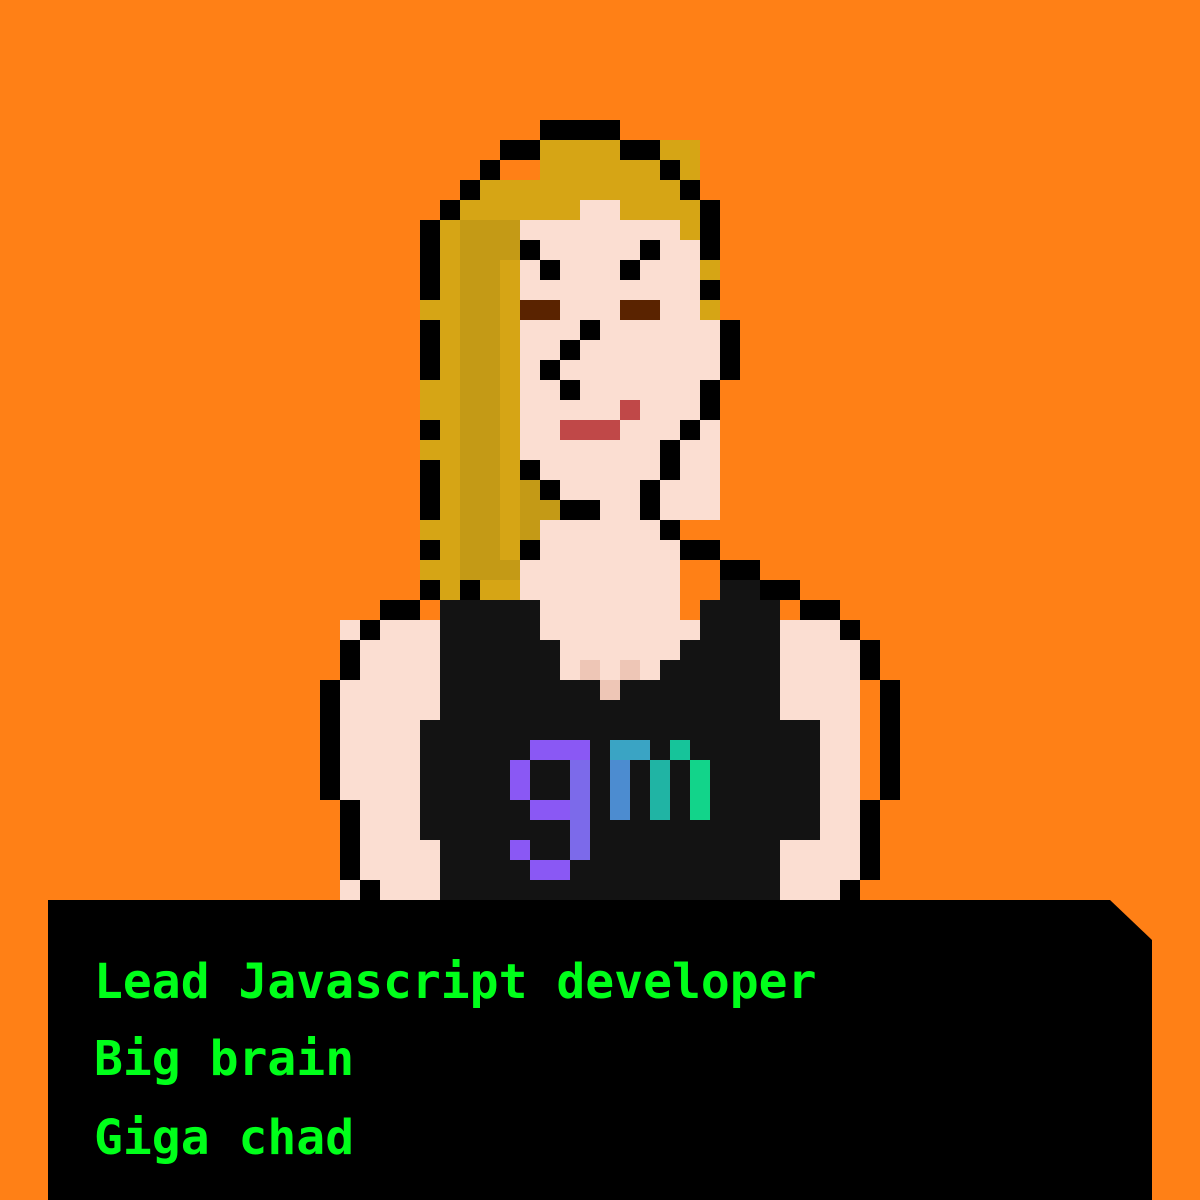 Image resolution: width=1200 pixels, height=1200 pixels. What do you see at coordinates (590, 330) in the screenshot?
I see `nose` at bounding box center [590, 330].